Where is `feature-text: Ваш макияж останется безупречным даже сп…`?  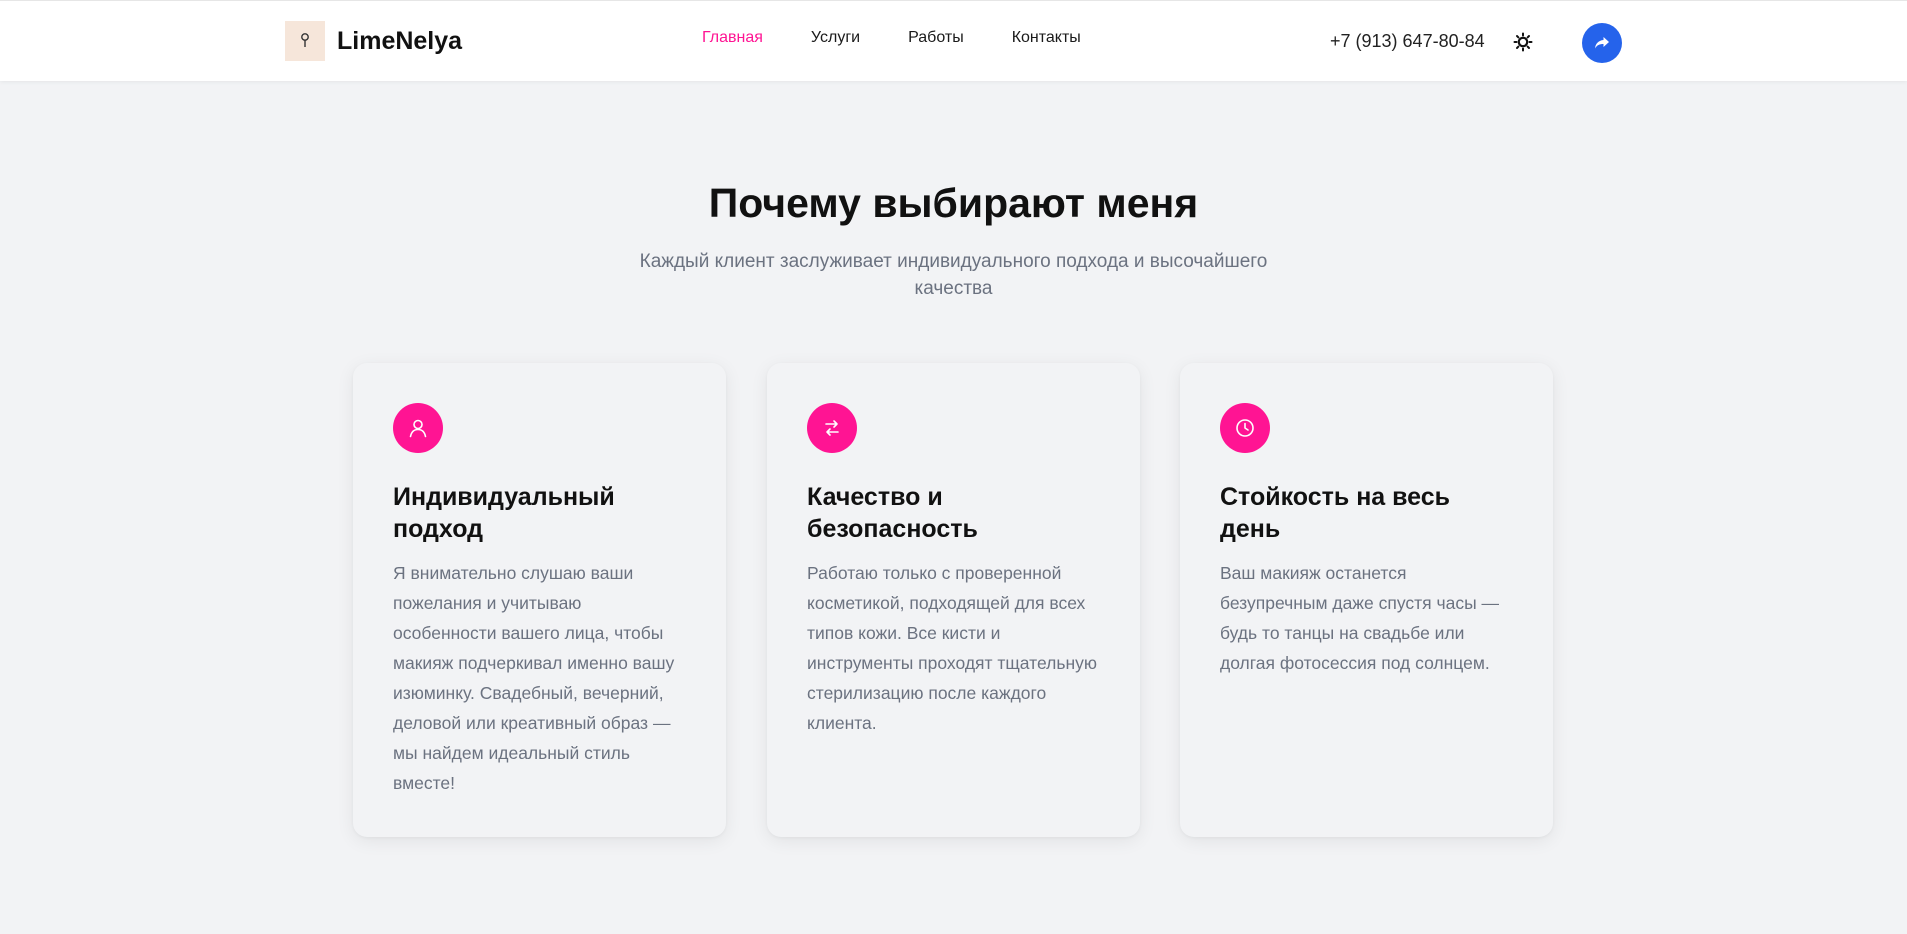 feature-text: Ваш макияж останется безупречным даже сп… is located at coordinates (1360, 618).